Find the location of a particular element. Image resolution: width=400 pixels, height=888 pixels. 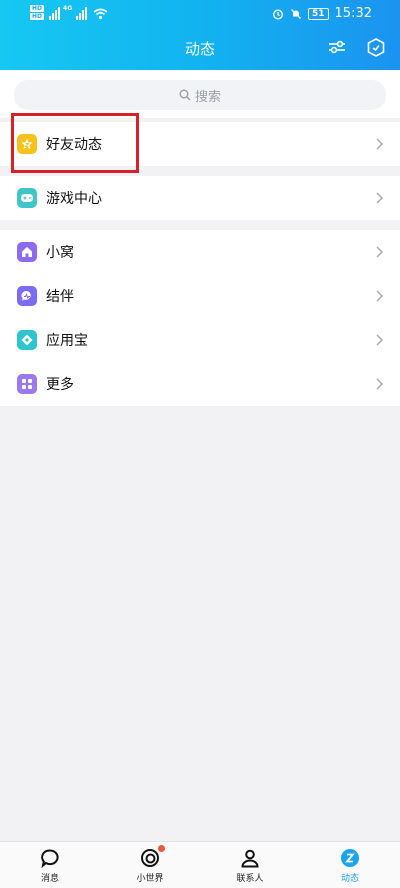

tab-contacts: 联系人 is located at coordinates (250, 865).